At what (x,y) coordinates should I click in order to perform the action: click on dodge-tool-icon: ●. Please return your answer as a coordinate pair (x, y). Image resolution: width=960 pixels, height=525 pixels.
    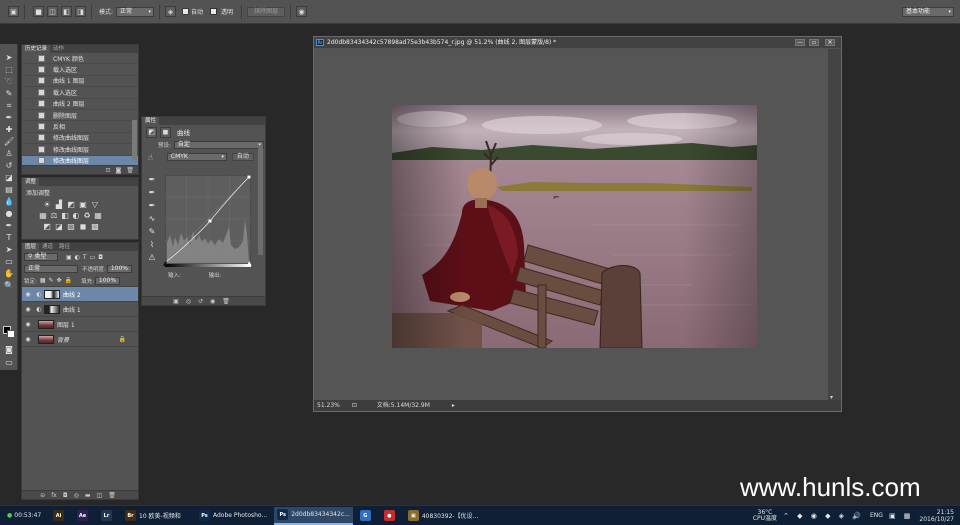
    Looking at the image, I should click on (9, 214).